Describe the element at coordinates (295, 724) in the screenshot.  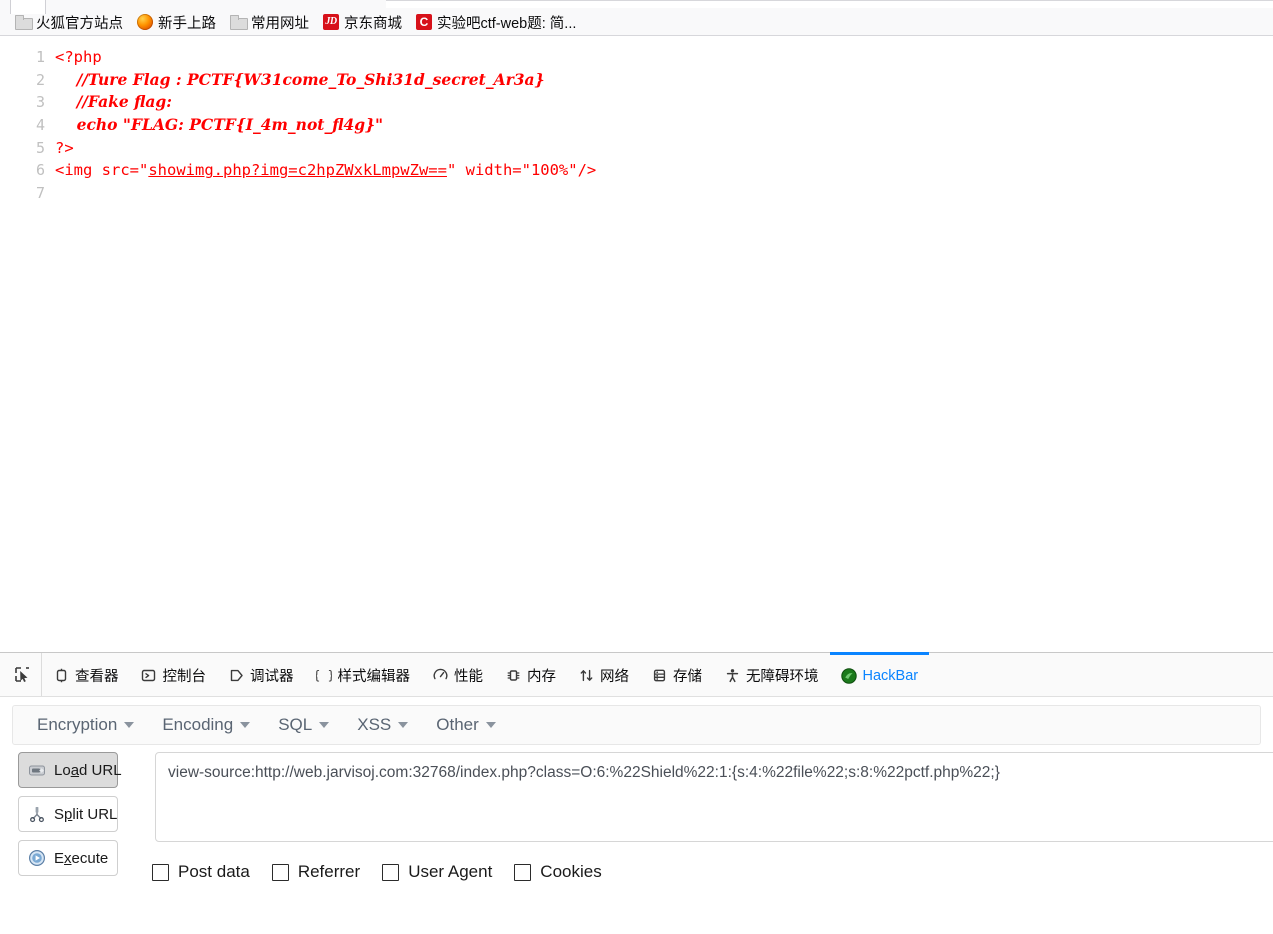
I see `hackbar-menu-label: SQL` at that location.